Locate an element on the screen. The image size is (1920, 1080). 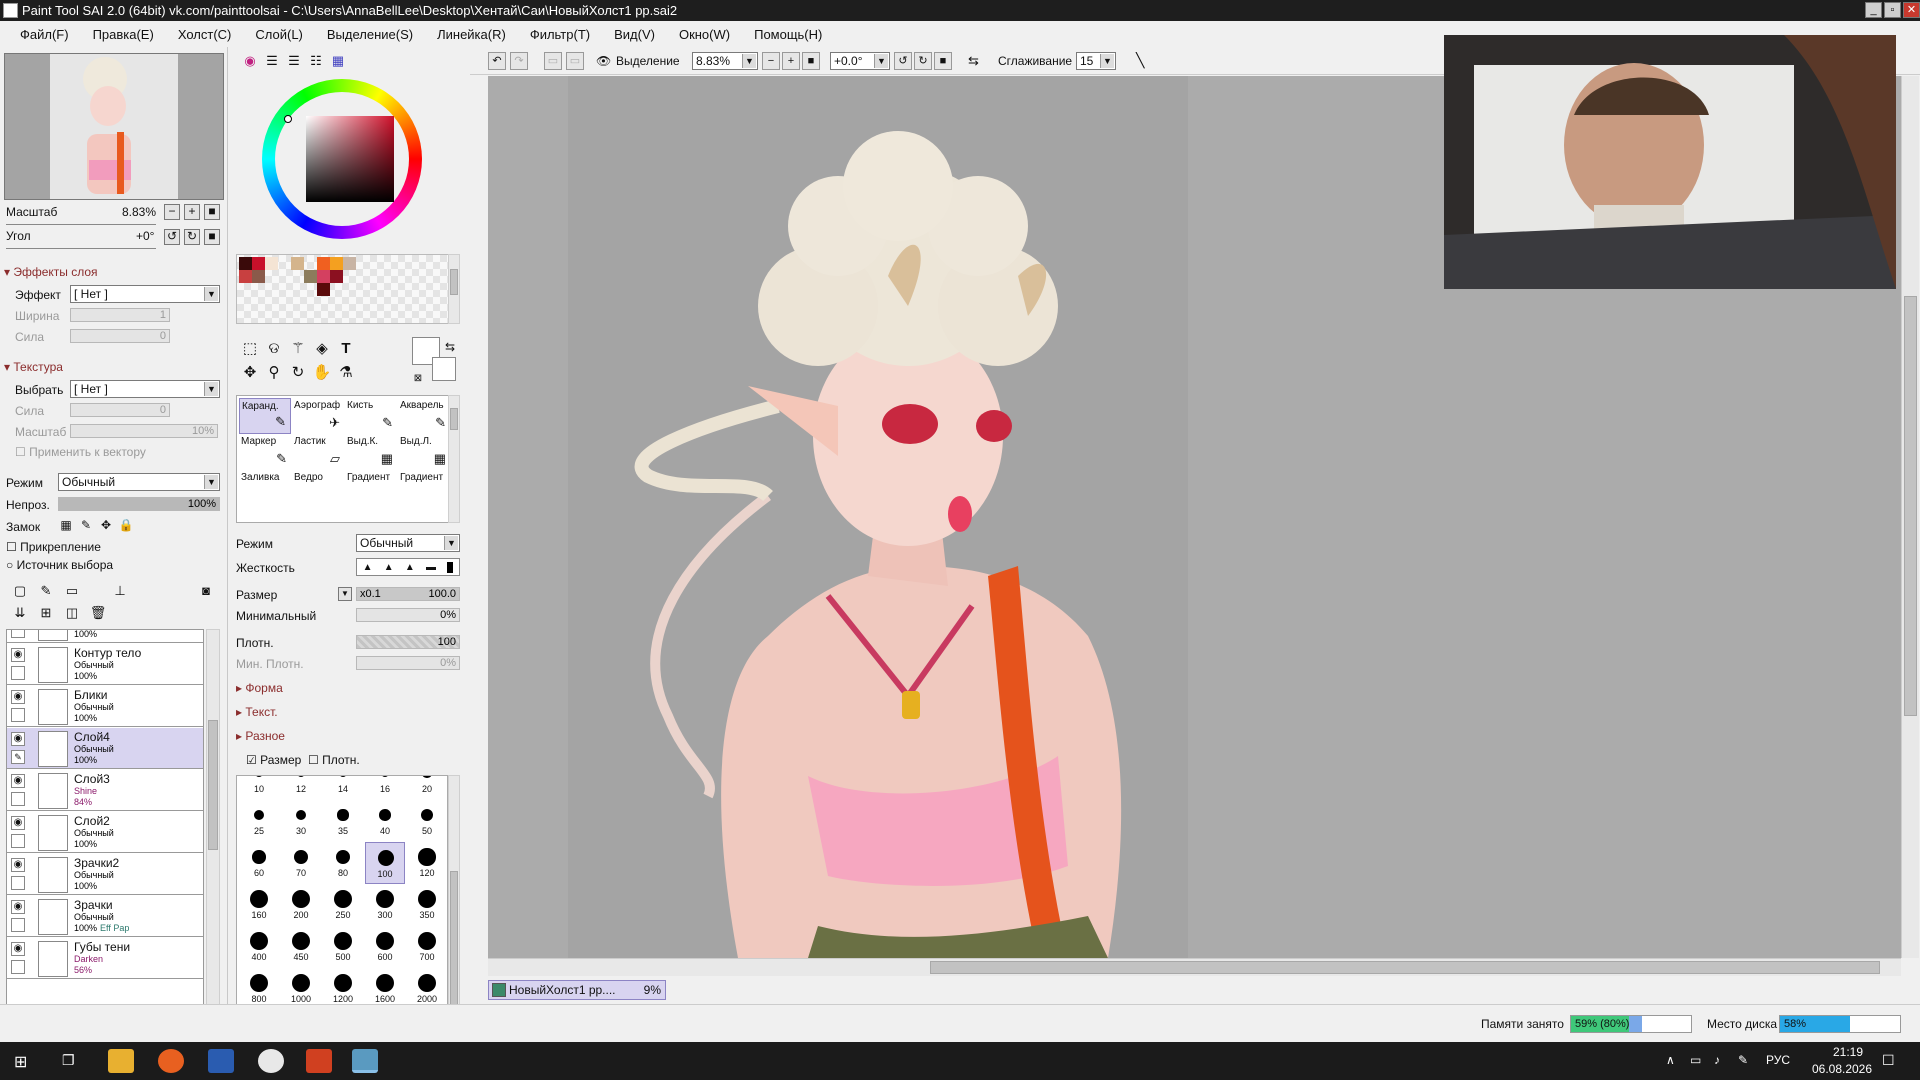
brush-tool: Выд.К. ▦ is located at coordinates (371, 452).